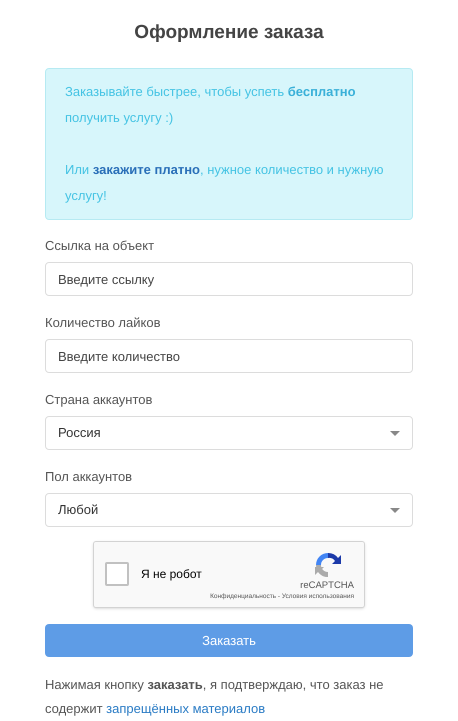 The height and width of the screenshot is (721, 458). Describe the element at coordinates (78, 510) in the screenshot. I see `select-value: Любой` at that location.